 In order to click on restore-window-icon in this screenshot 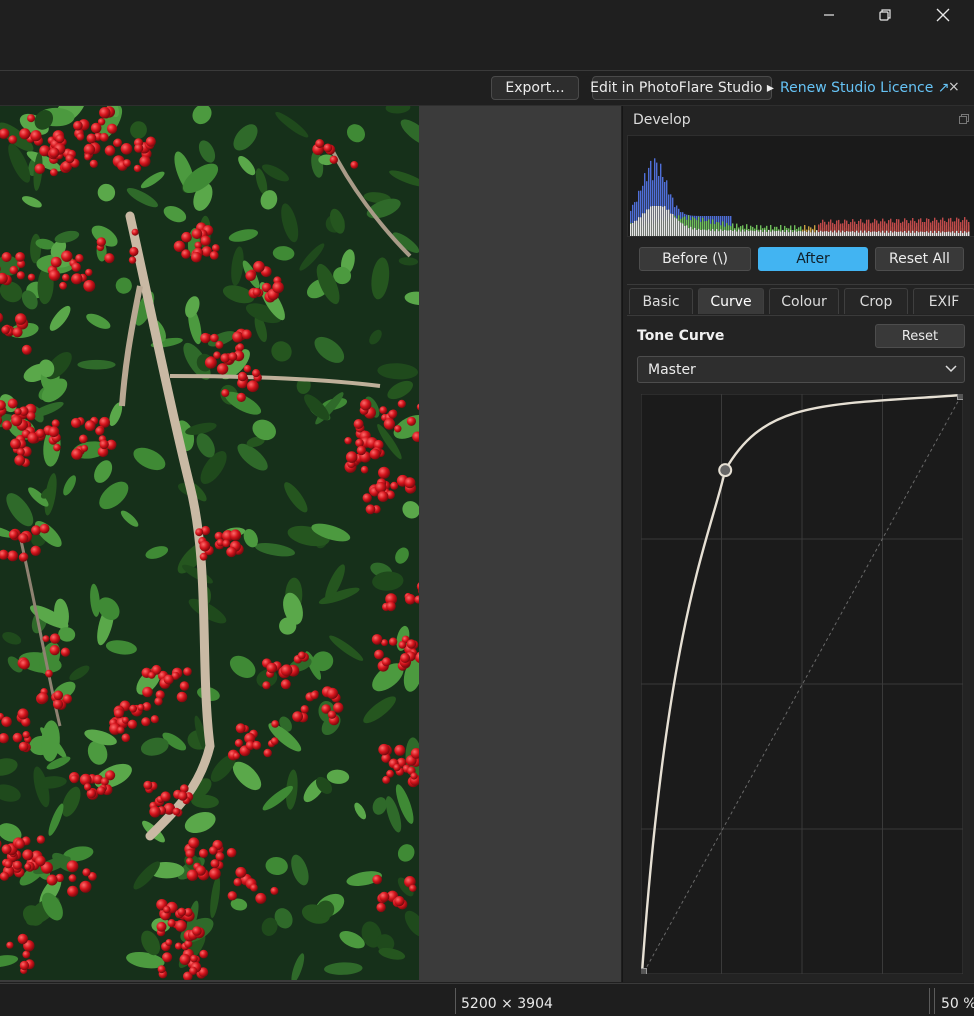, I will do `click(885, 15)`.